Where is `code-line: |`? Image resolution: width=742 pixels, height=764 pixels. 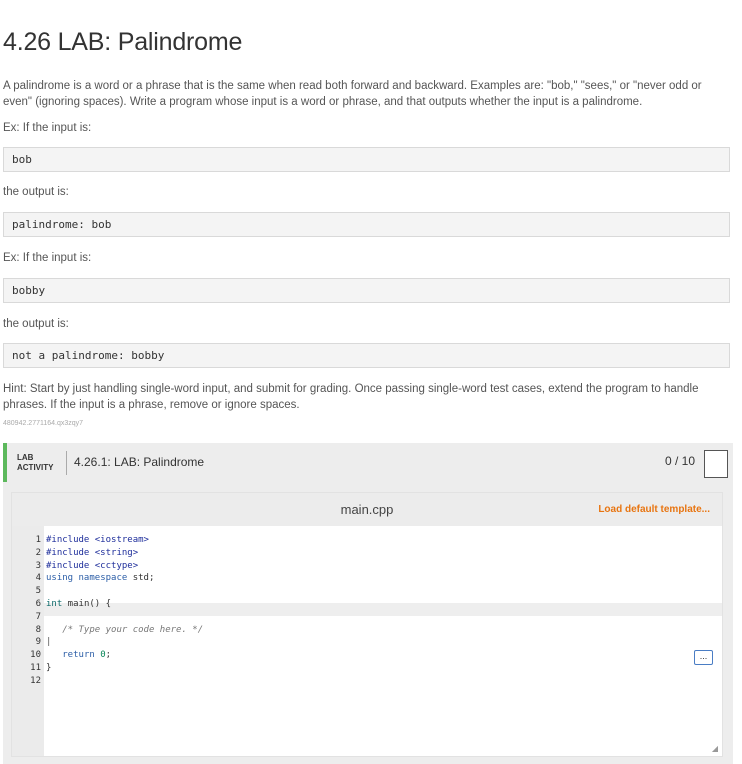
code-line: | is located at coordinates (49, 642).